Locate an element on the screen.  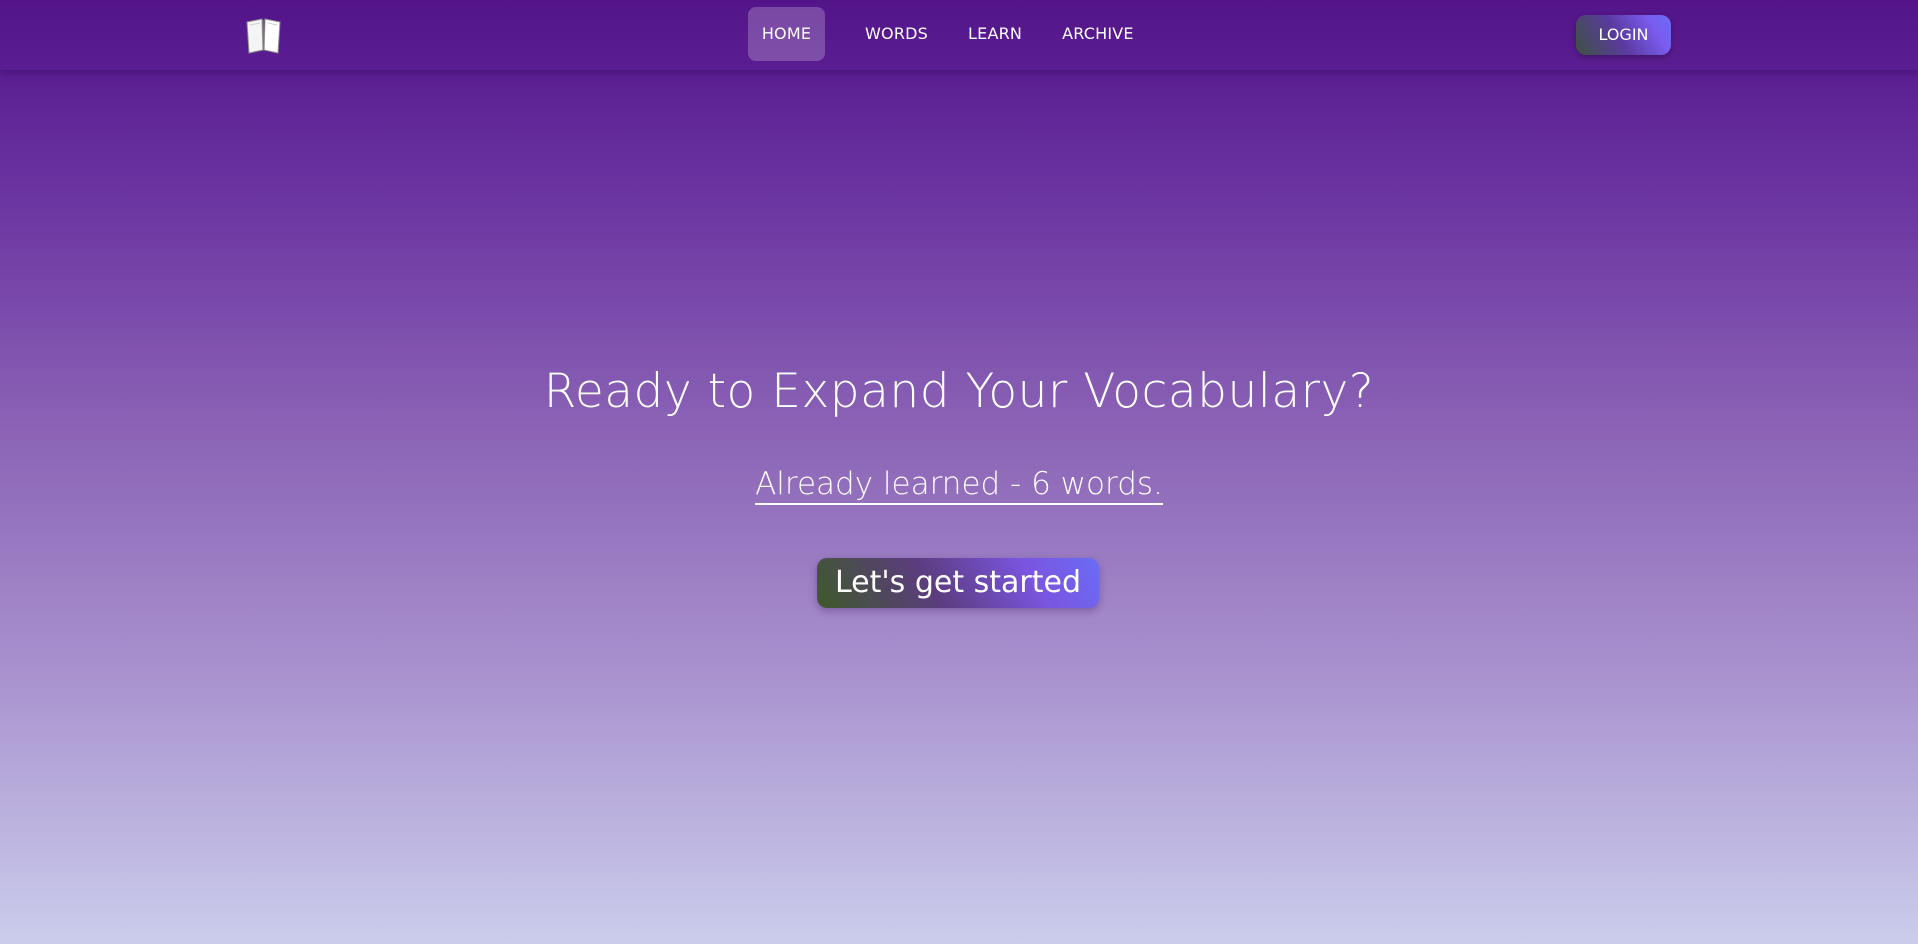
open-book-icon is located at coordinates (264, 35).